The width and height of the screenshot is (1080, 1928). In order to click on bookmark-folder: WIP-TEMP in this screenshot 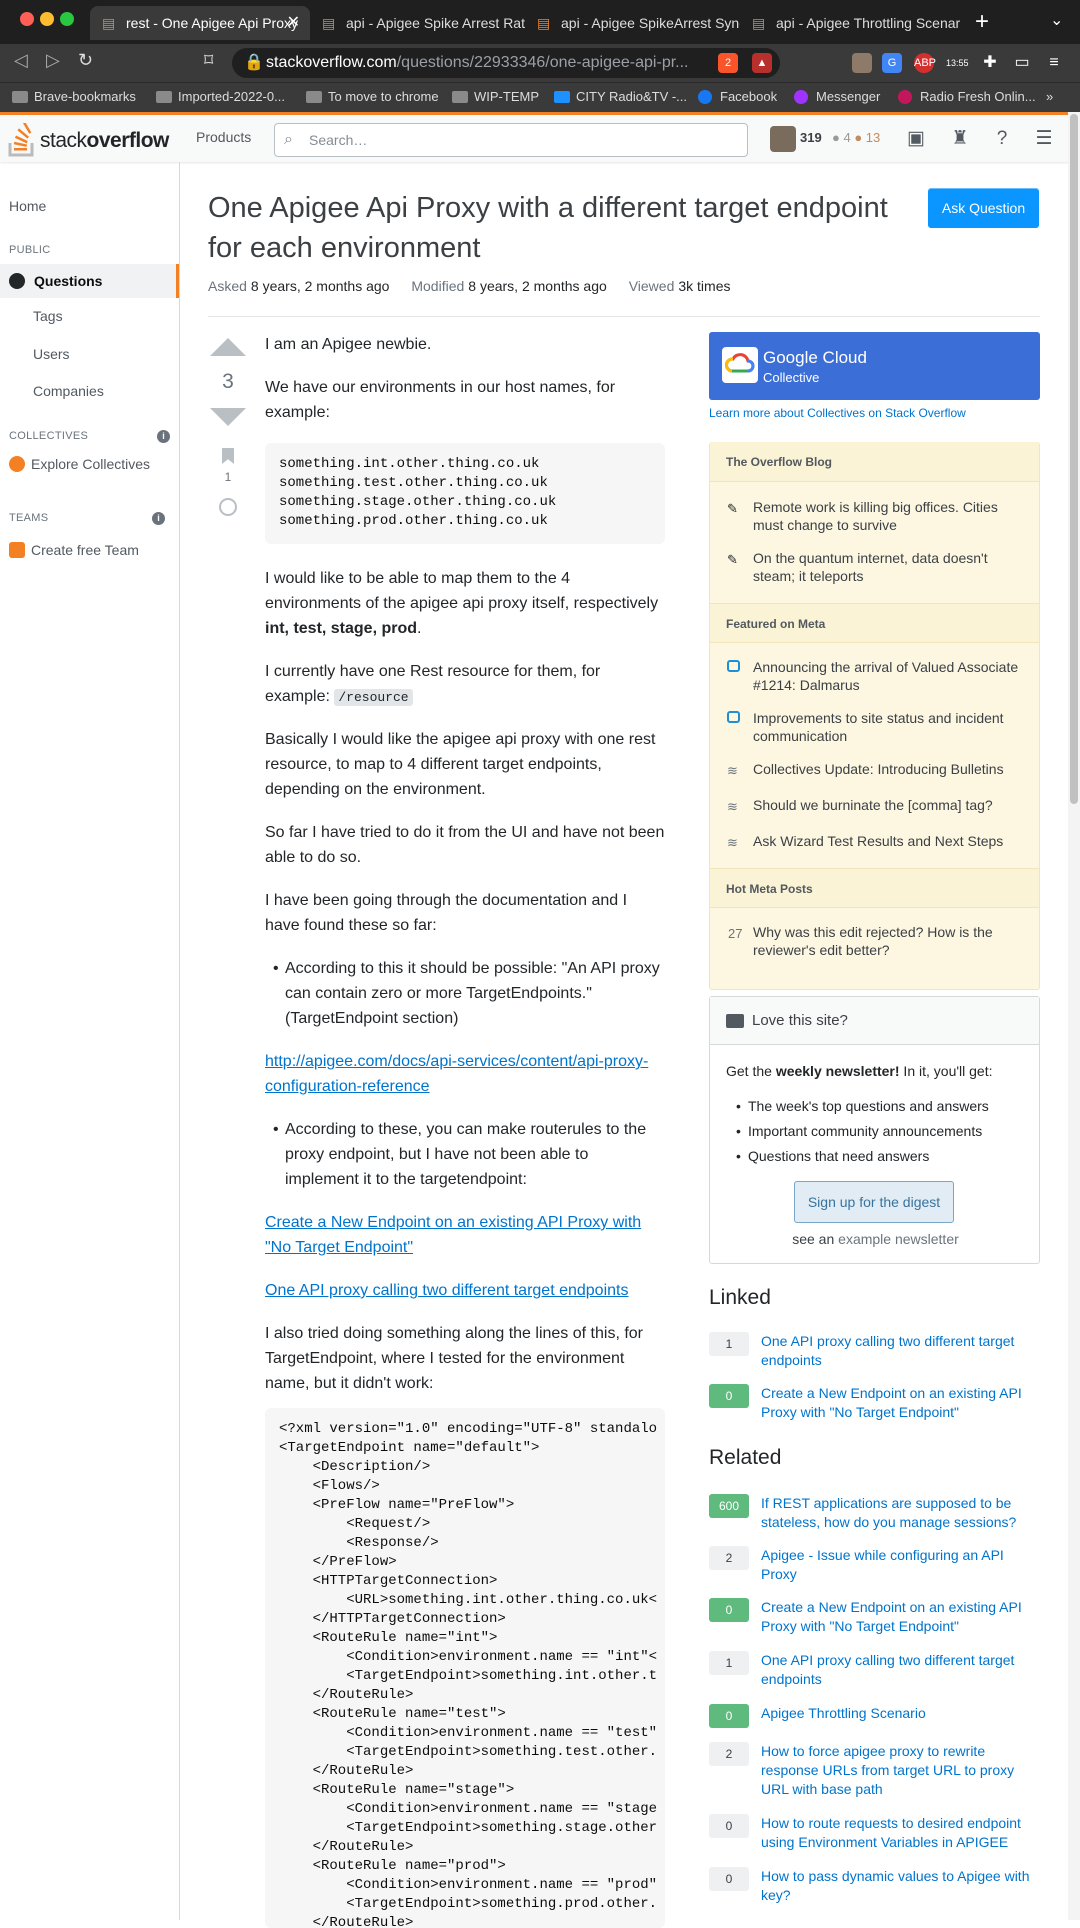, I will do `click(495, 98)`.